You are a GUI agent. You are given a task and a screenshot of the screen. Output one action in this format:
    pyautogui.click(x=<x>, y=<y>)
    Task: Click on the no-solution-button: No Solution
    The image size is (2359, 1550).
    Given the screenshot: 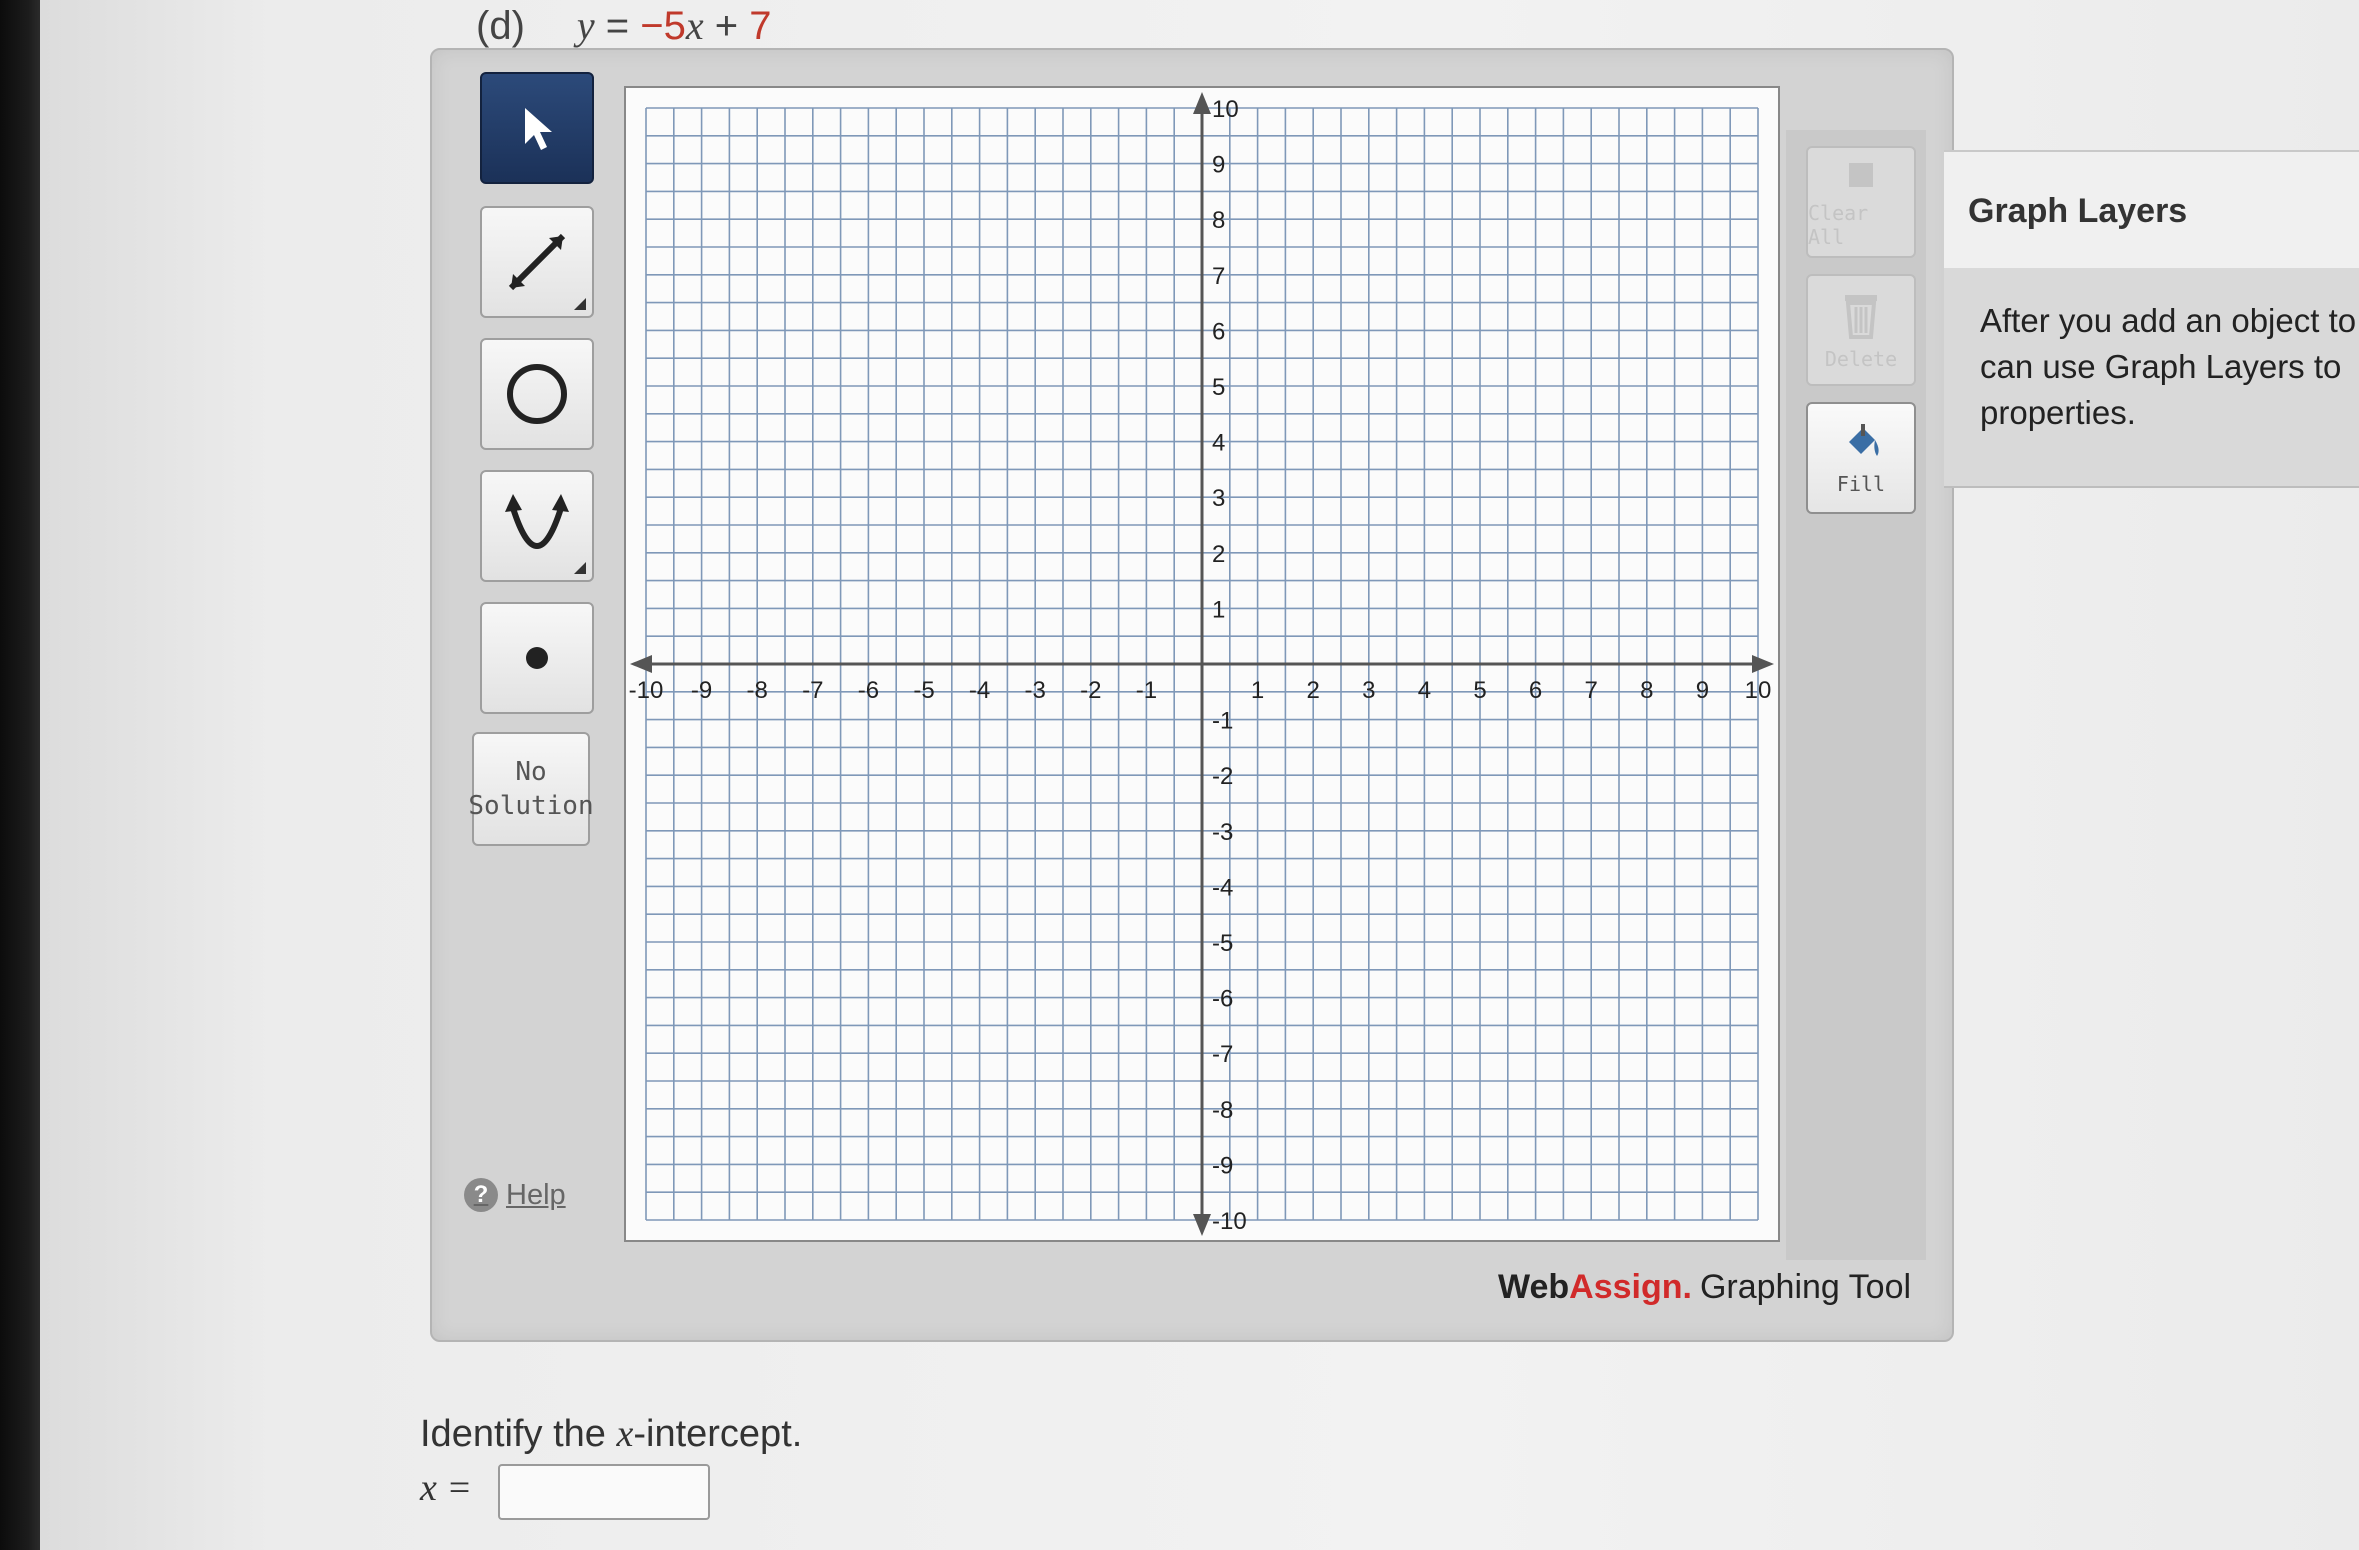 What is the action you would take?
    pyautogui.click(x=531, y=789)
    